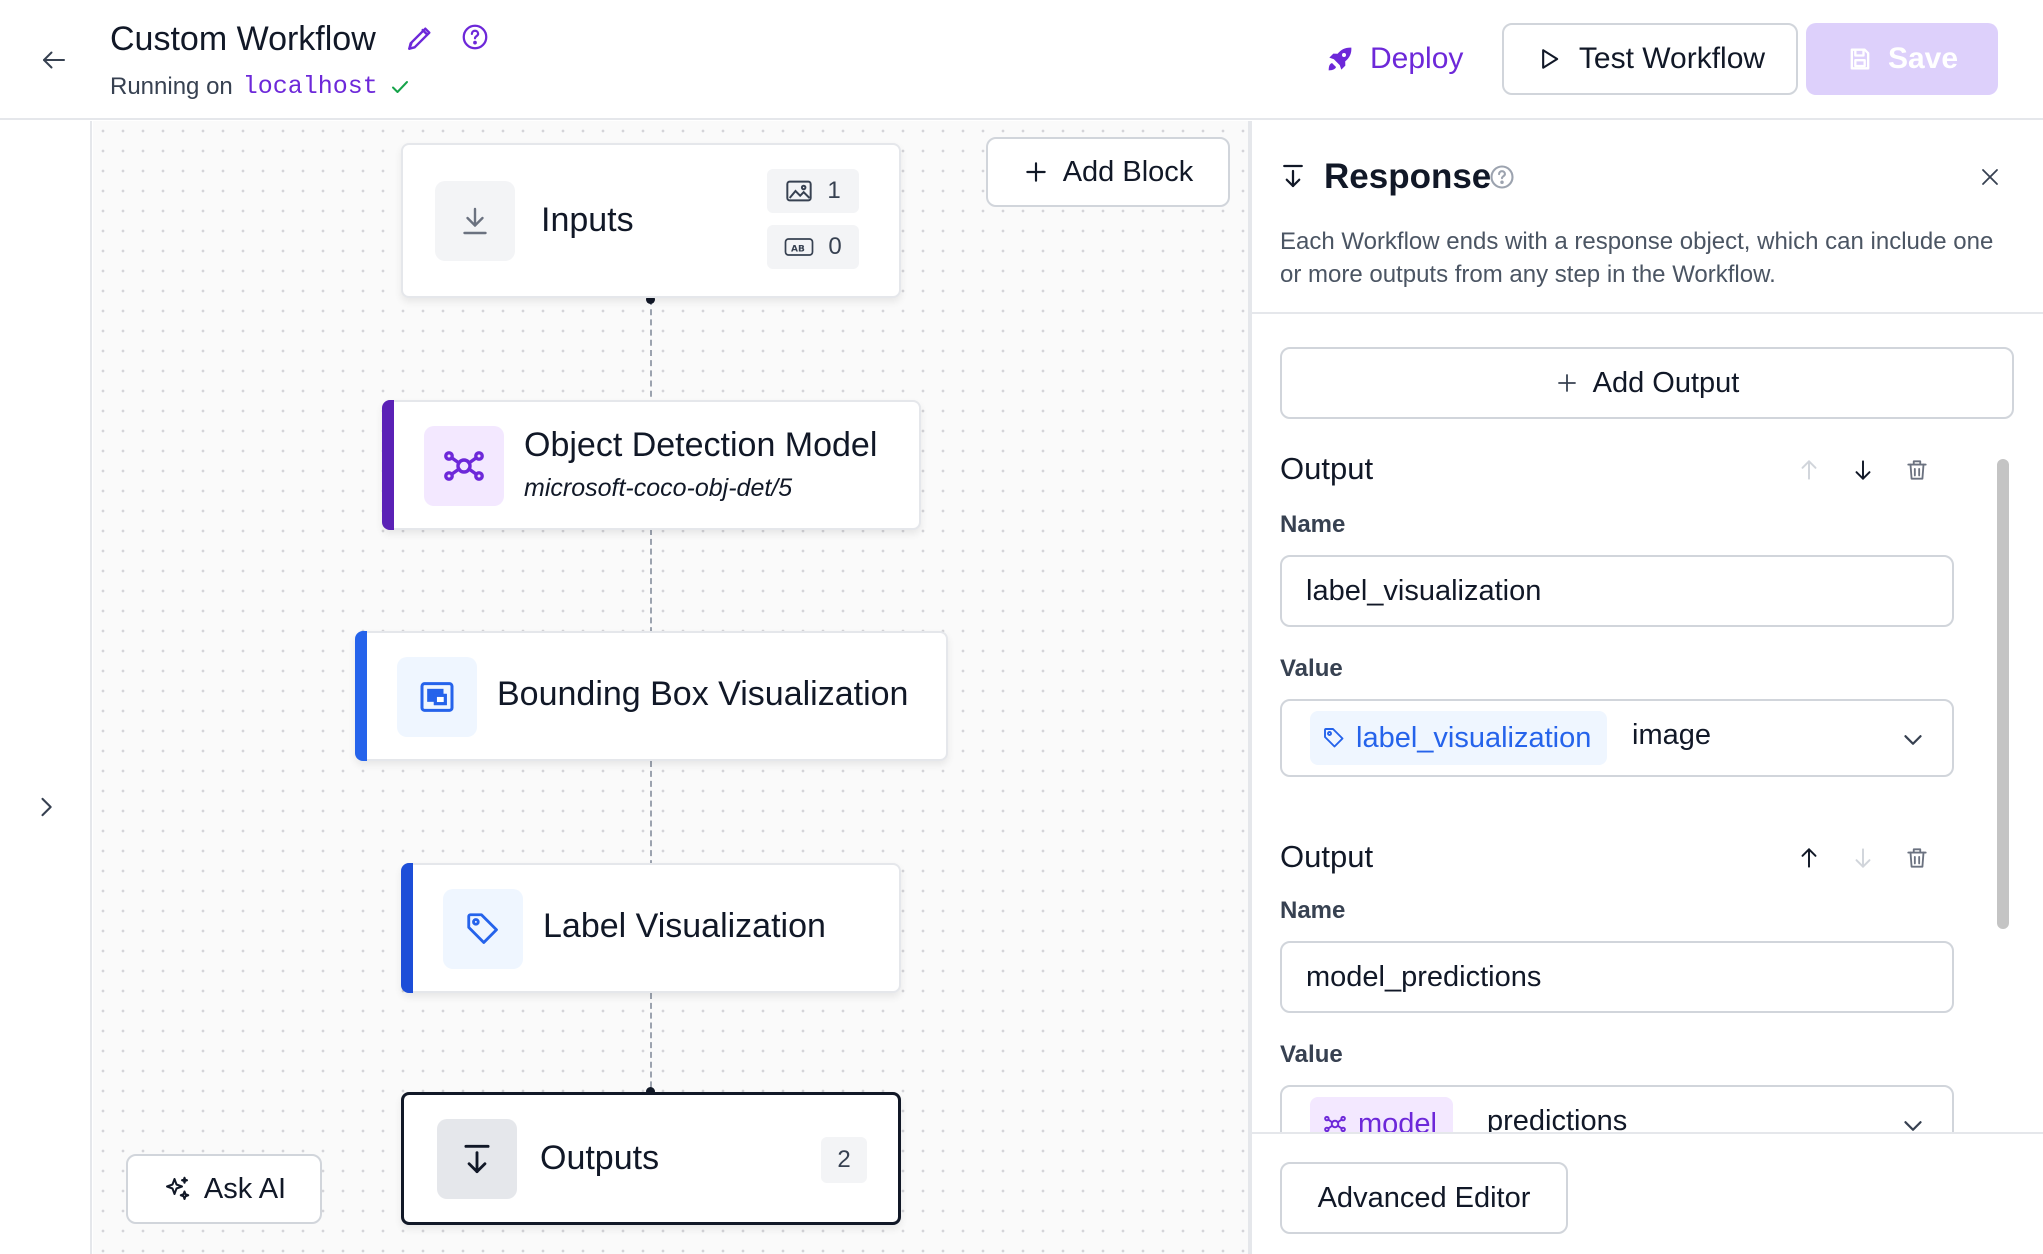 The image size is (2043, 1254). I want to click on test-workflow-label: Test Workflow, so click(1672, 58).